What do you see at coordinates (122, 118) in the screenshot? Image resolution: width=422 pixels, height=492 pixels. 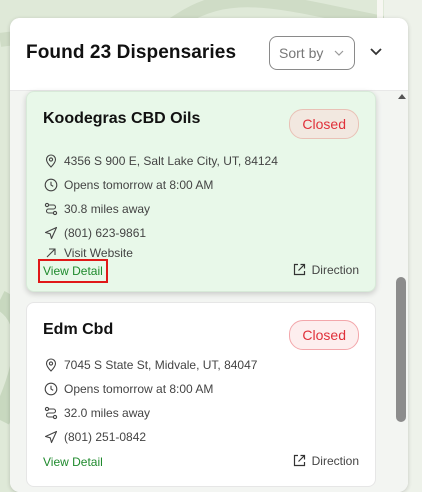 I see `dispensary-name: Koodegras CBD Oils` at bounding box center [122, 118].